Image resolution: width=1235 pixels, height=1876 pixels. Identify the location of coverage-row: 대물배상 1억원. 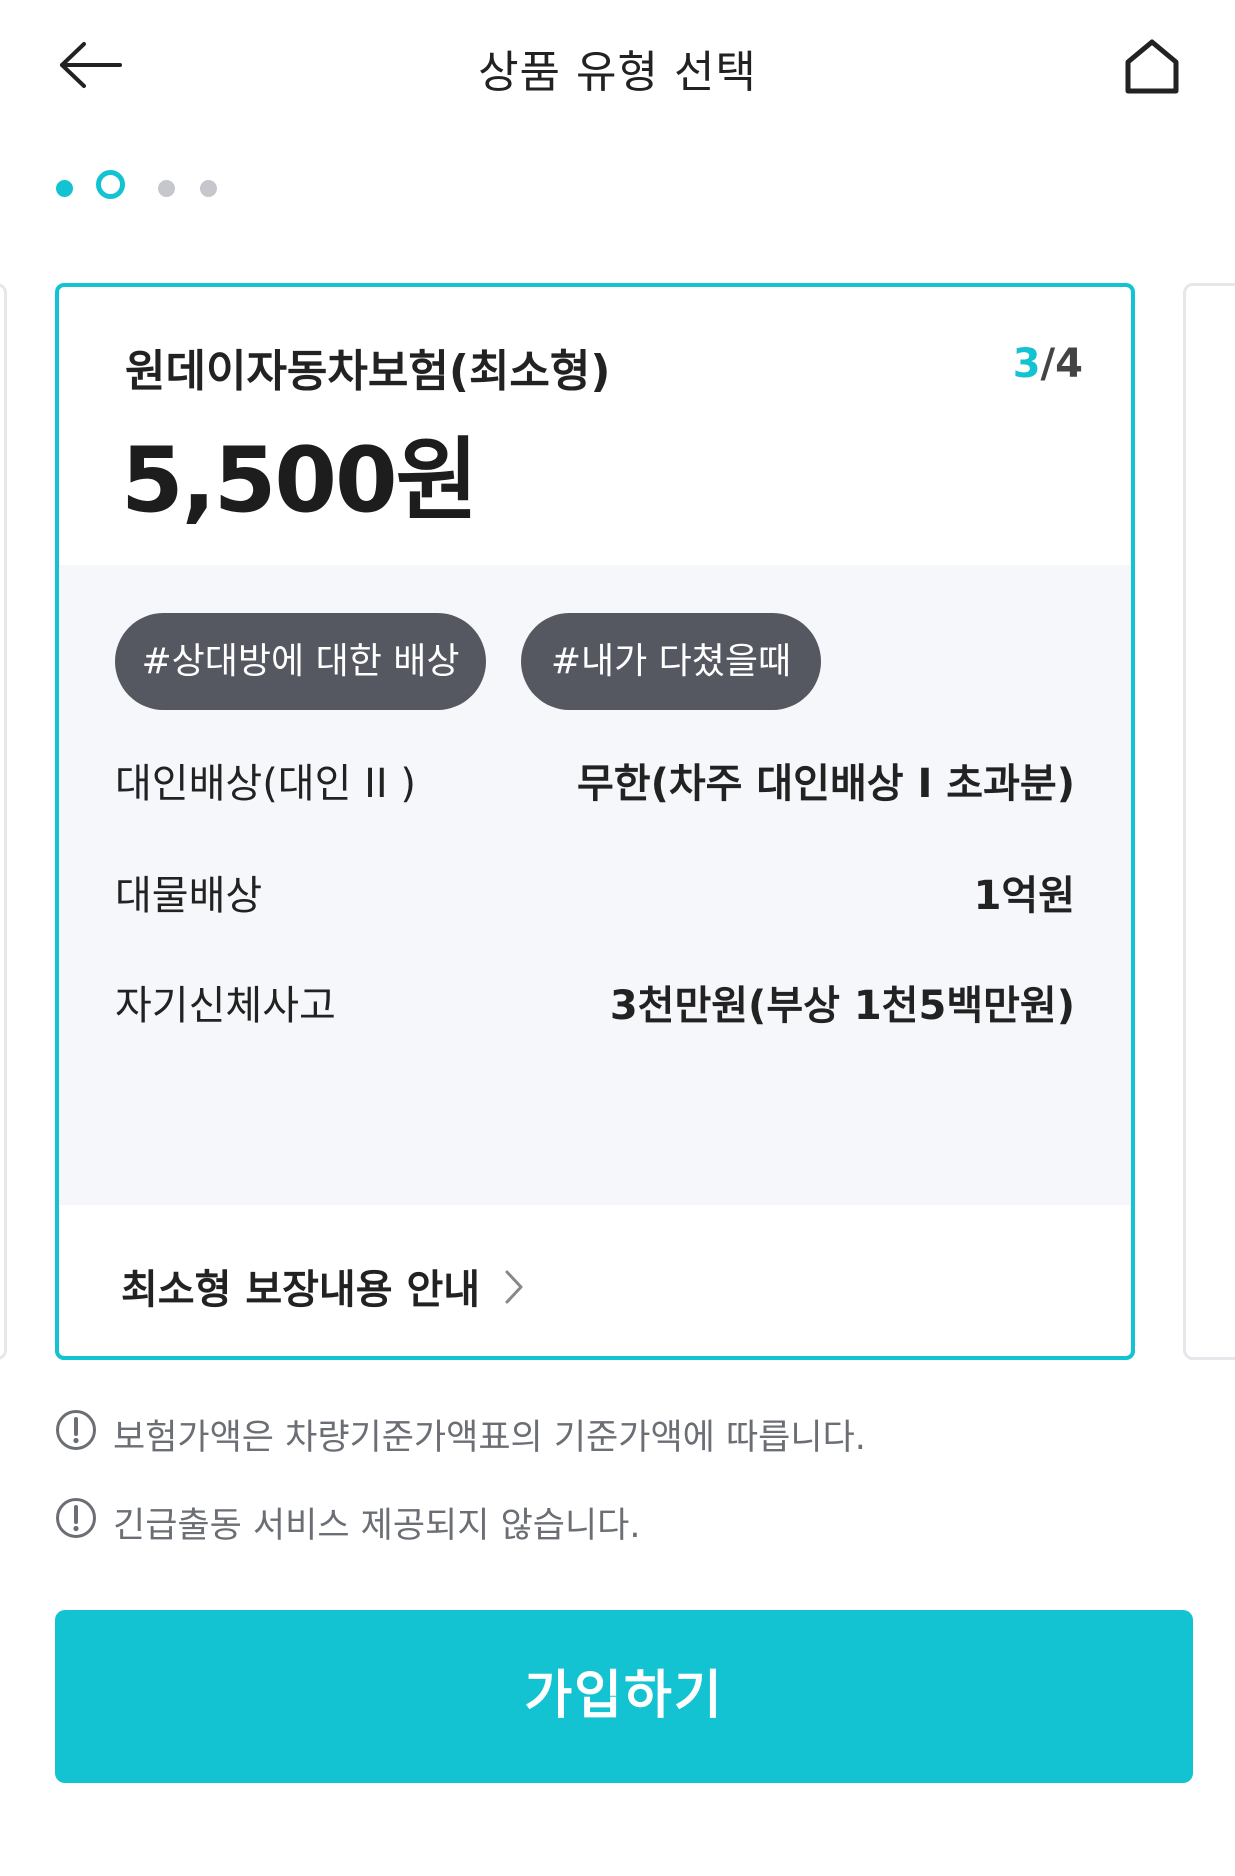
(595, 893).